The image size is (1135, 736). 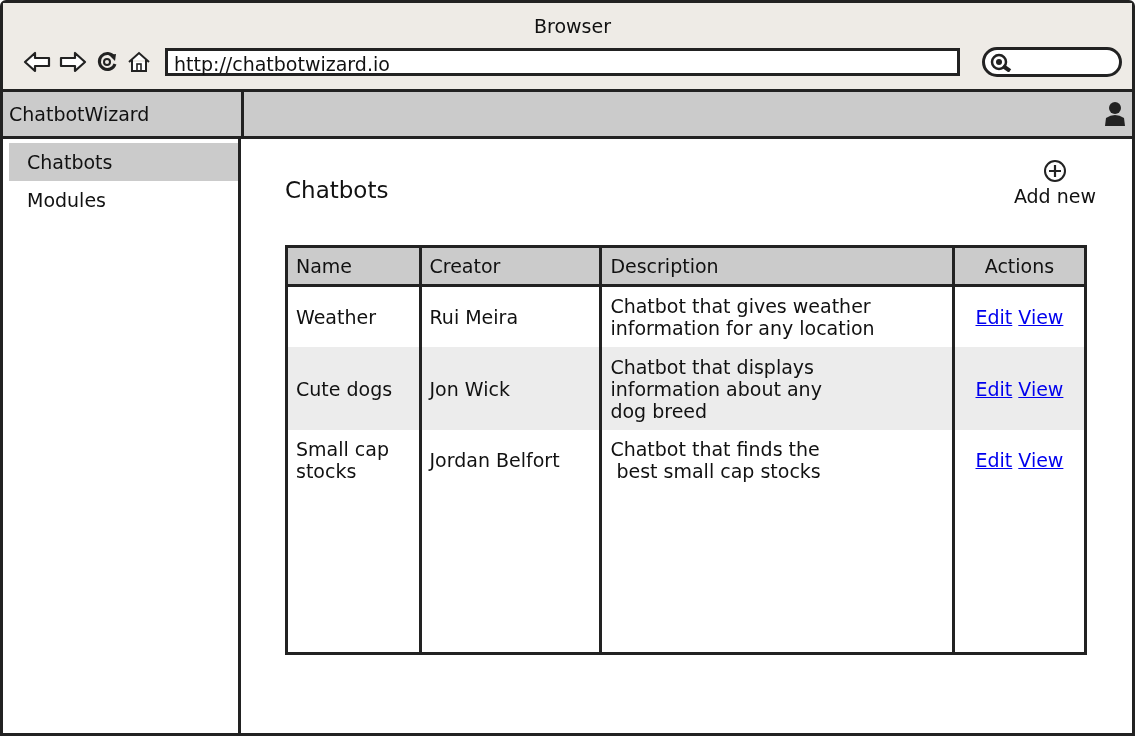 What do you see at coordinates (1054, 171) in the screenshot?
I see `plus-circle-icon` at bounding box center [1054, 171].